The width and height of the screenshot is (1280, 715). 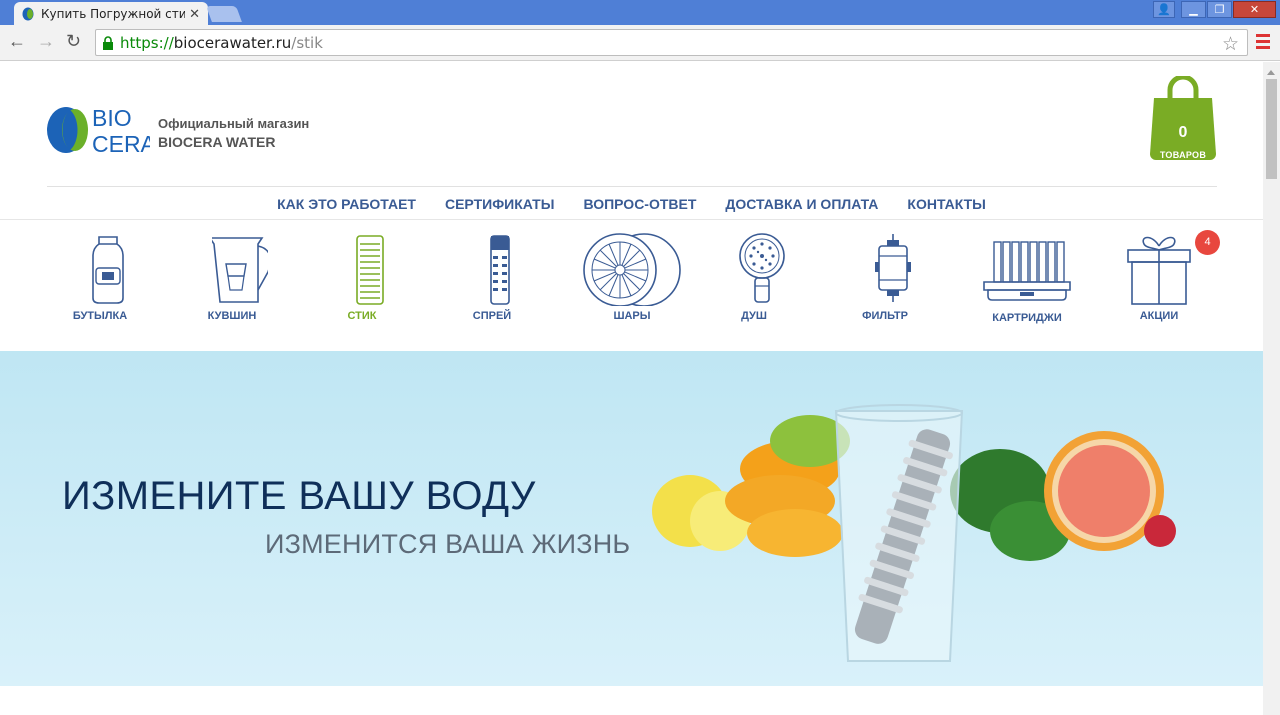 I want to click on page-scrollbar, so click(x=1271, y=388).